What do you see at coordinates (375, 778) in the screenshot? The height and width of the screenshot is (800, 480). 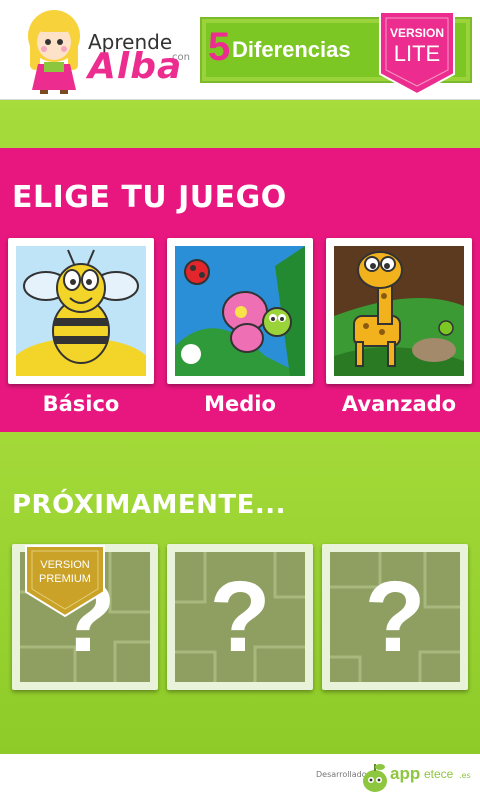 I see `apple-mascot-icon` at bounding box center [375, 778].